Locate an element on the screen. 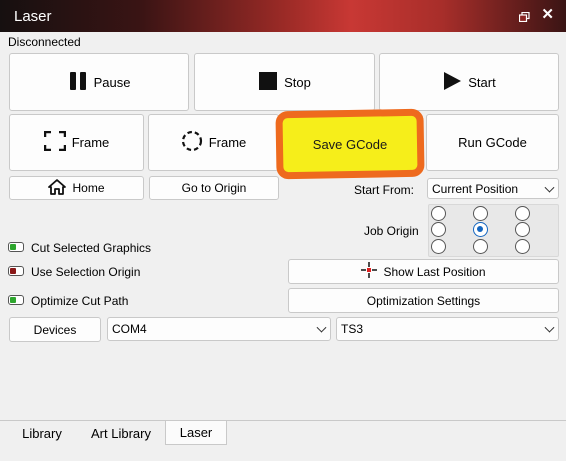  start-button: Start is located at coordinates (469, 82).